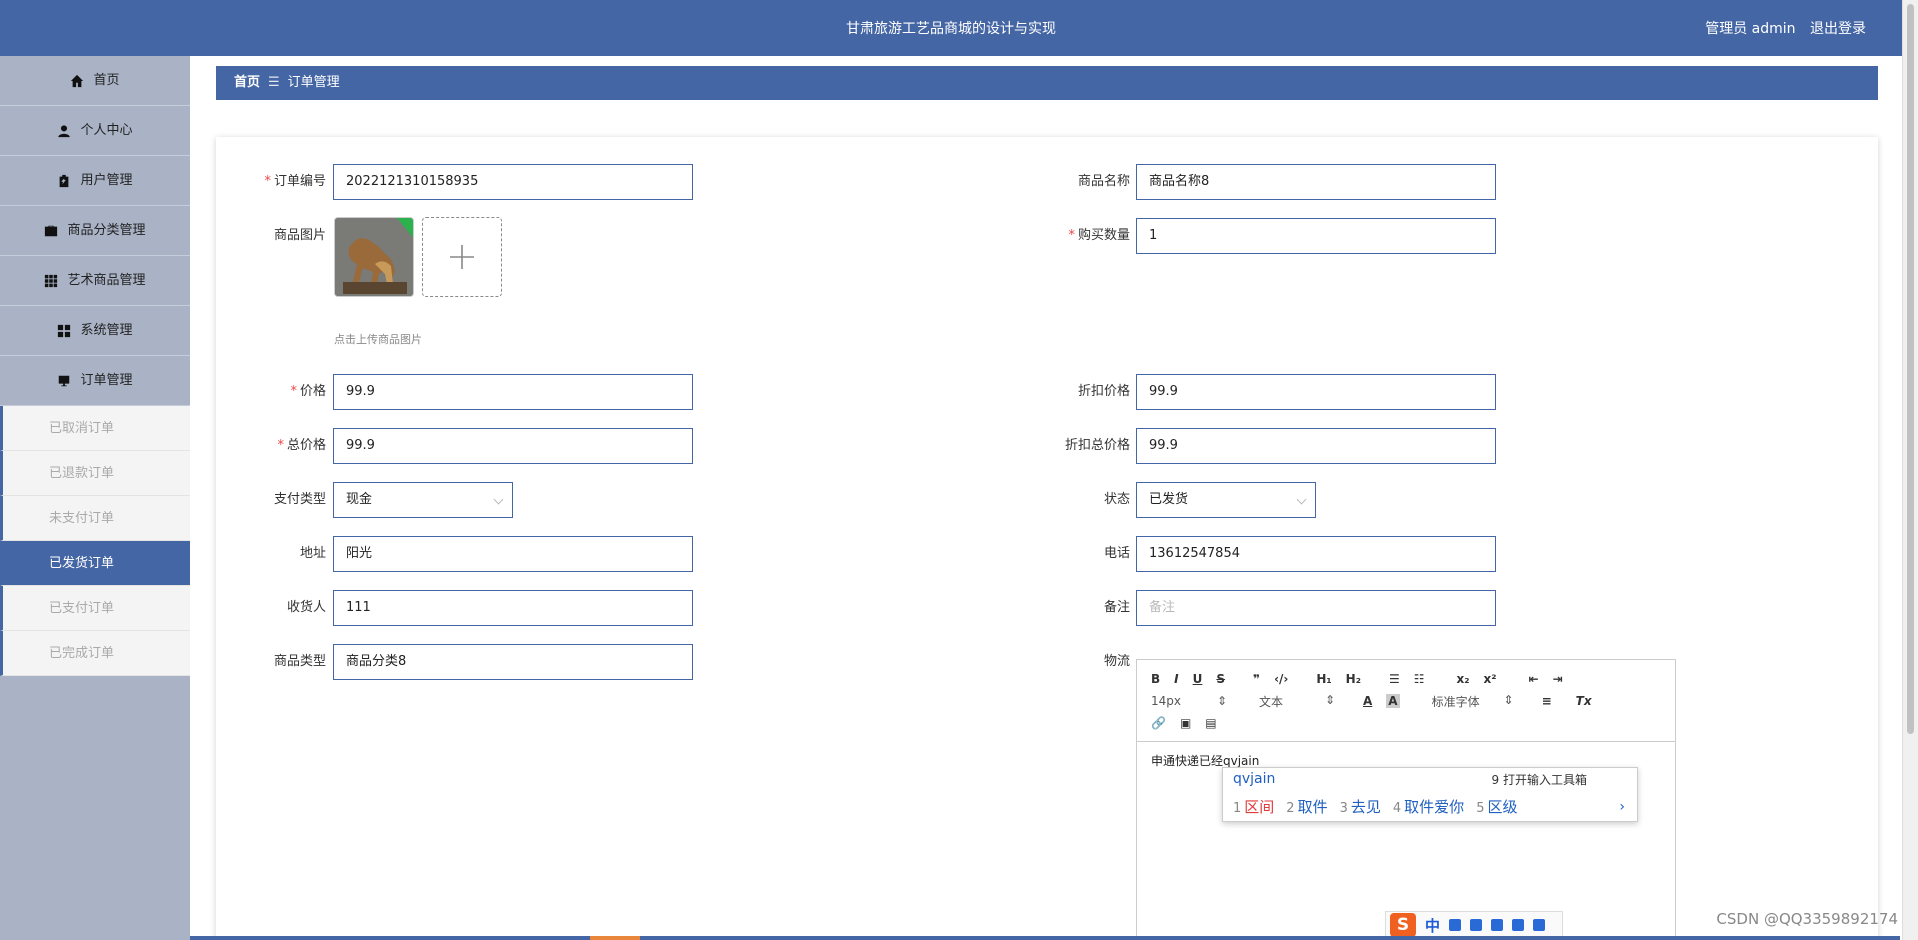 The height and width of the screenshot is (940, 1918). I want to click on breadcrumb-home: 首页, so click(247, 82).